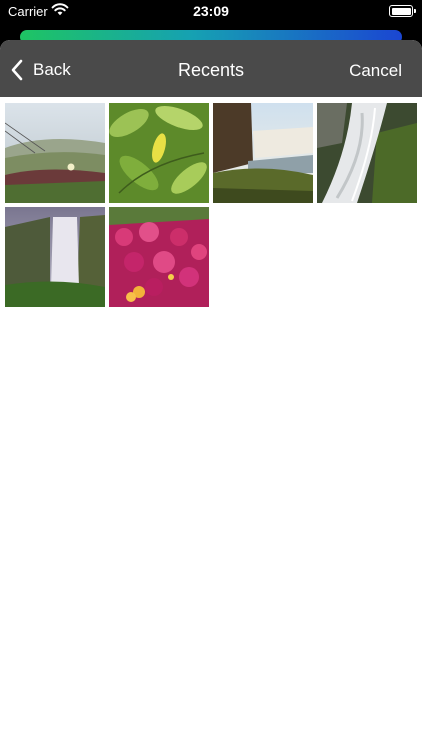  Describe the element at coordinates (55, 257) in the screenshot. I see `photo-thumbnail-skogafoss` at that location.